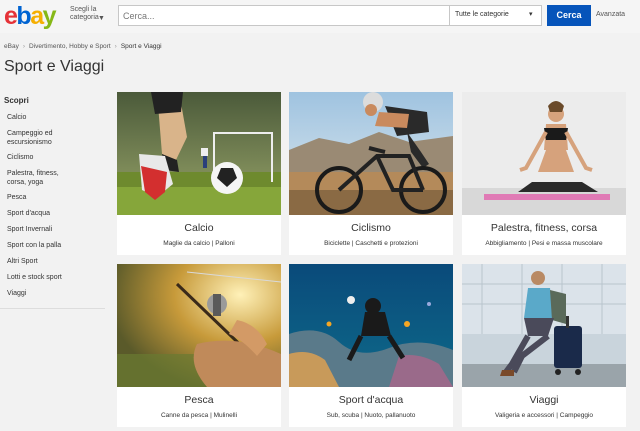  Describe the element at coordinates (54, 66) in the screenshot. I see `page-title: Sport e Viaggi` at that location.